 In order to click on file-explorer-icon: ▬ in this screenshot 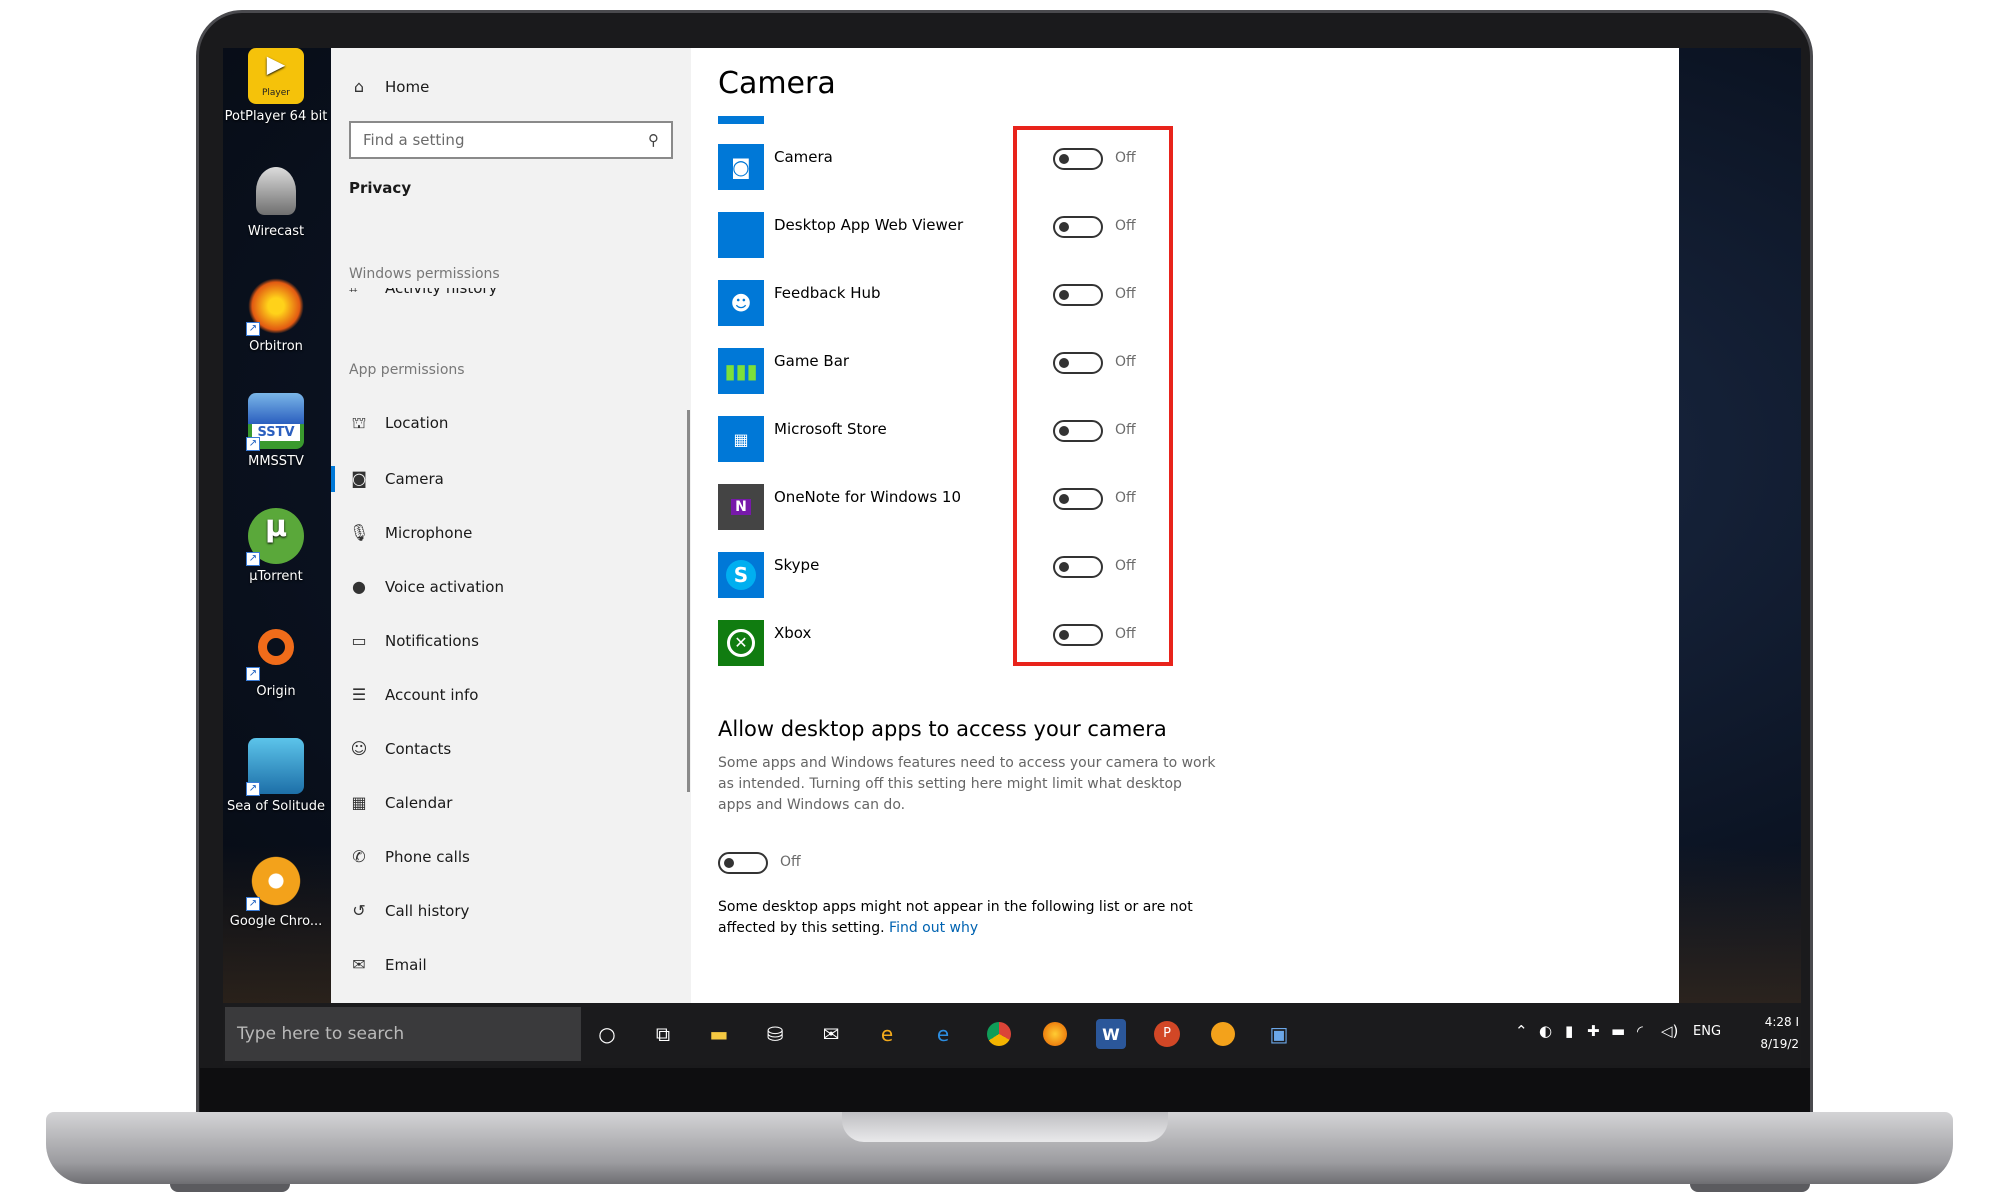, I will do `click(719, 1034)`.